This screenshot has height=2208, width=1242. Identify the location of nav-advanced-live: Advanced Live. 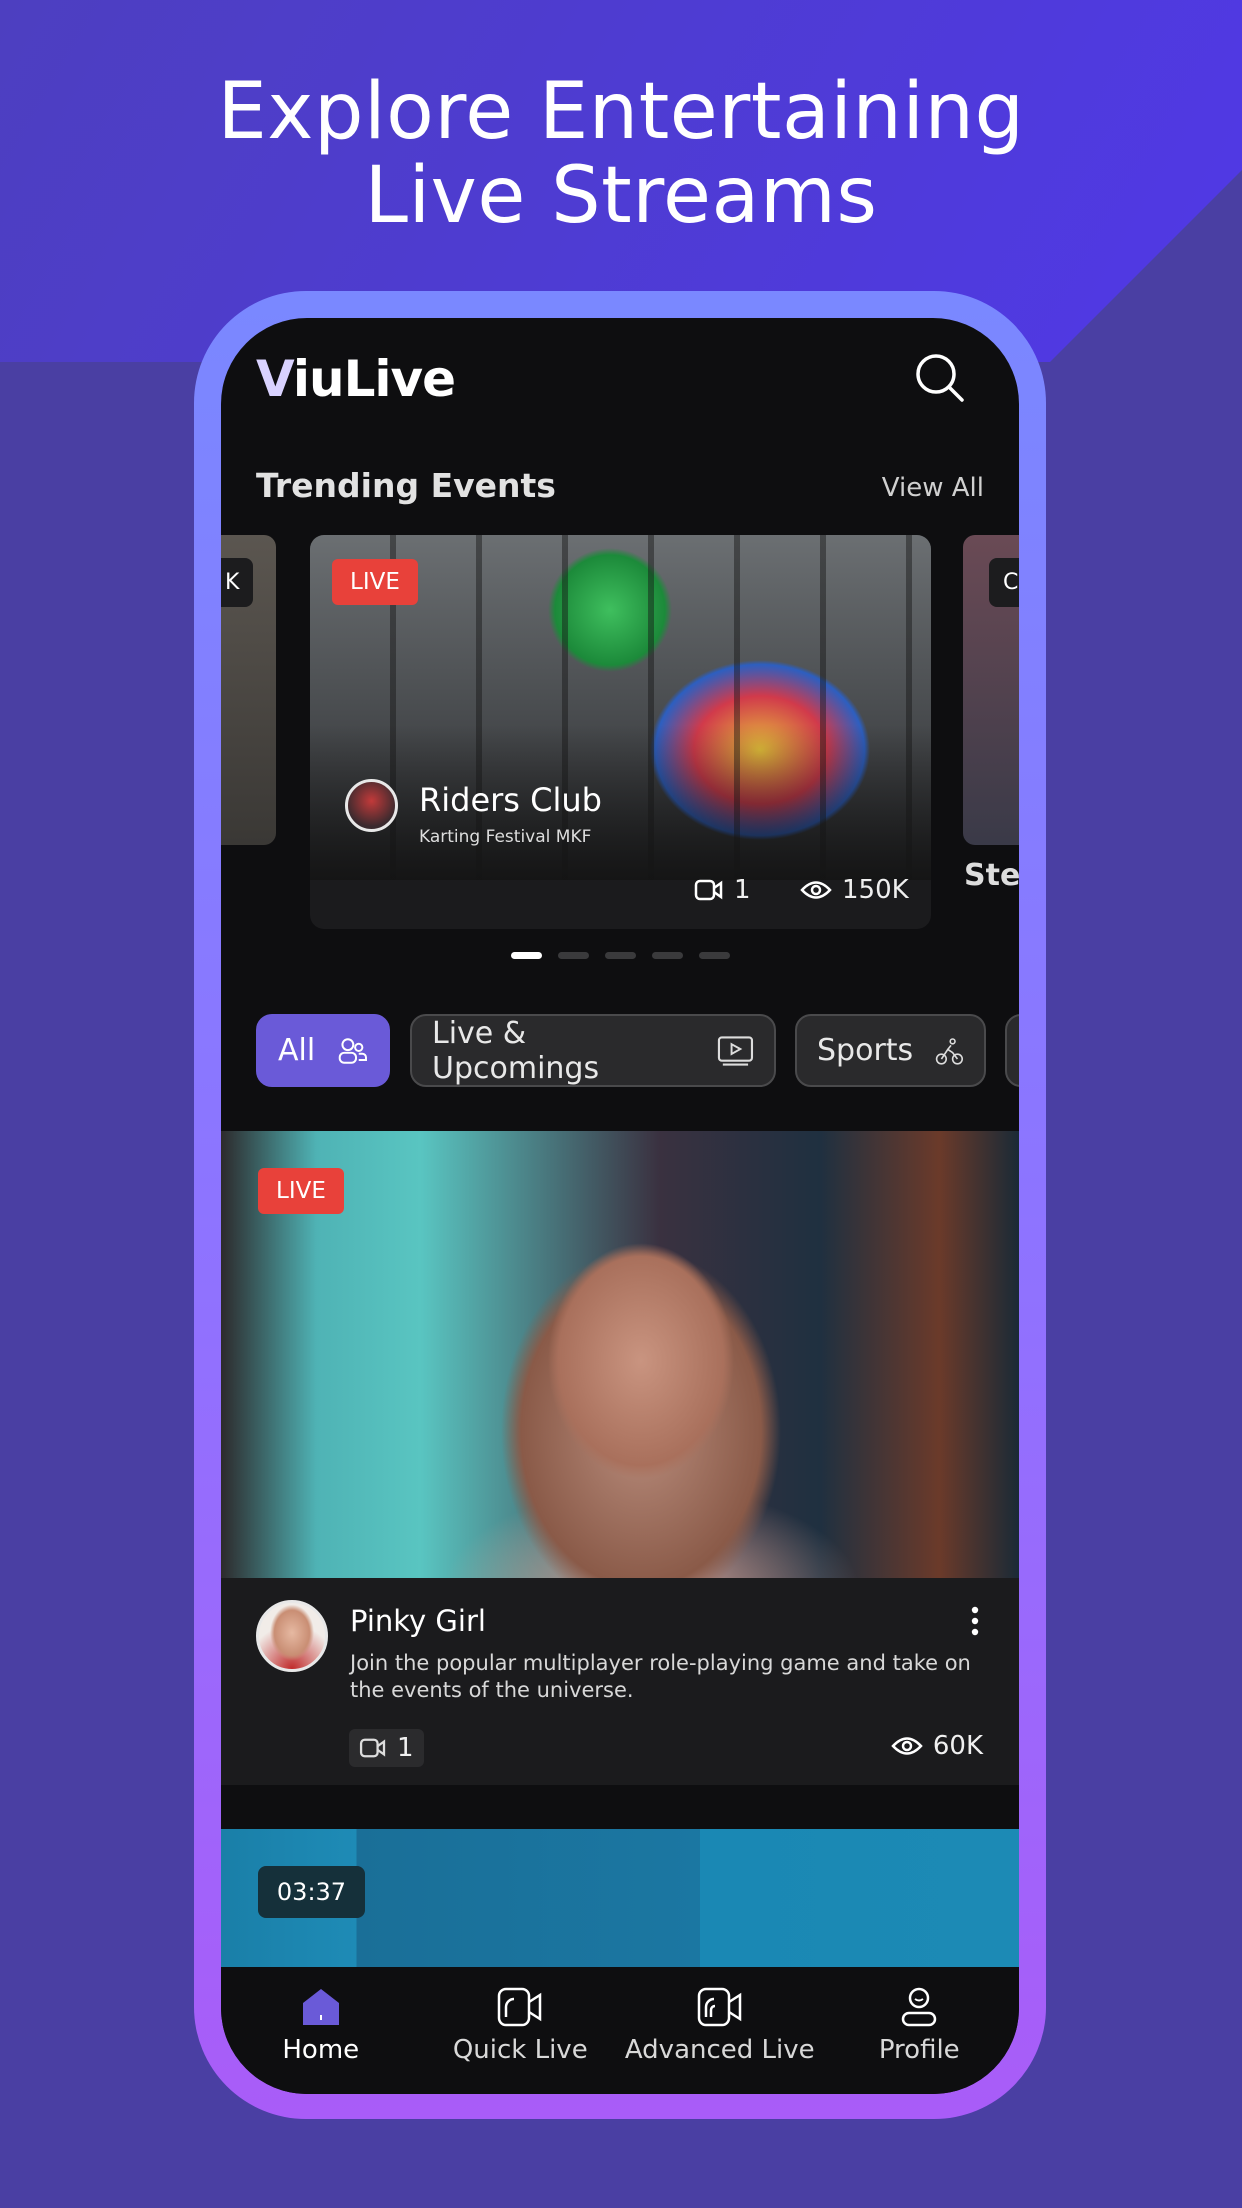
(720, 2030).